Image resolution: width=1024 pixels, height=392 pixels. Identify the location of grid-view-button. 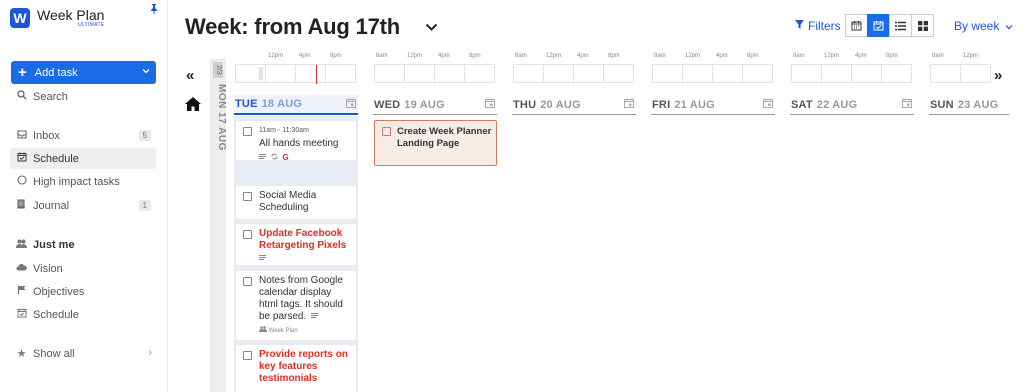
(922, 25).